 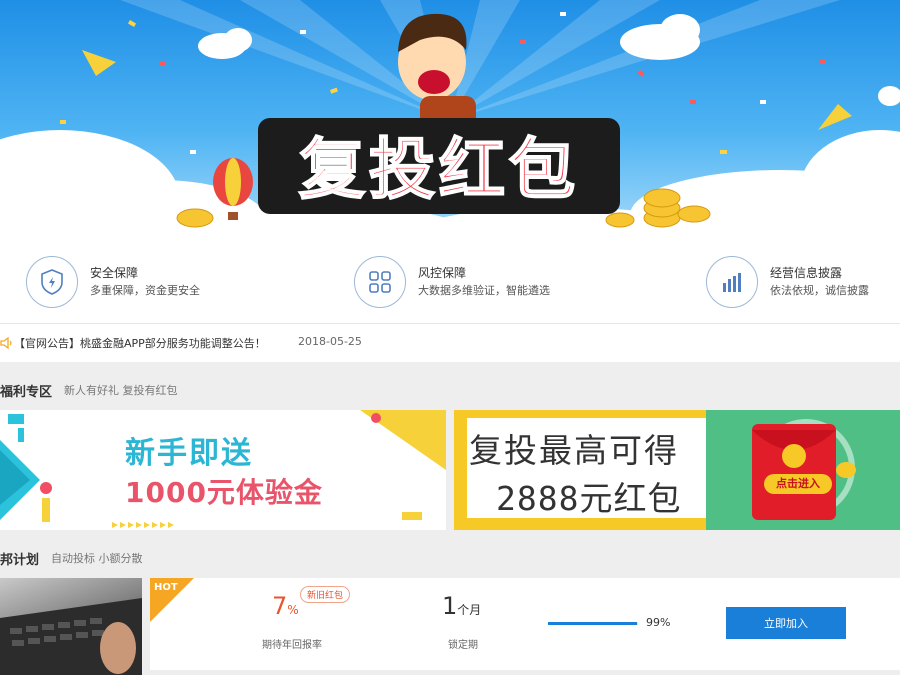 What do you see at coordinates (589, 498) in the screenshot?
I see `reinvest-line2: 2888元红包` at bounding box center [589, 498].